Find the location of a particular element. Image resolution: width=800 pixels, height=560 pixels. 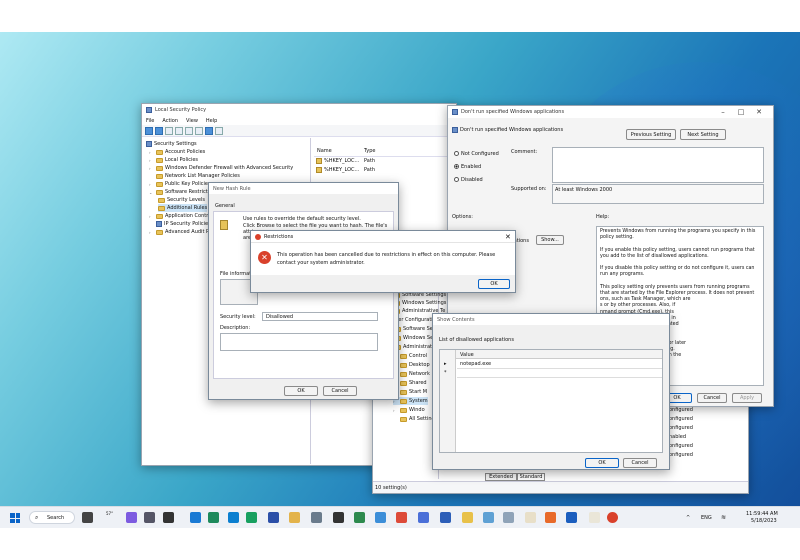

outlook-icon is located at coordinates (195, 517).